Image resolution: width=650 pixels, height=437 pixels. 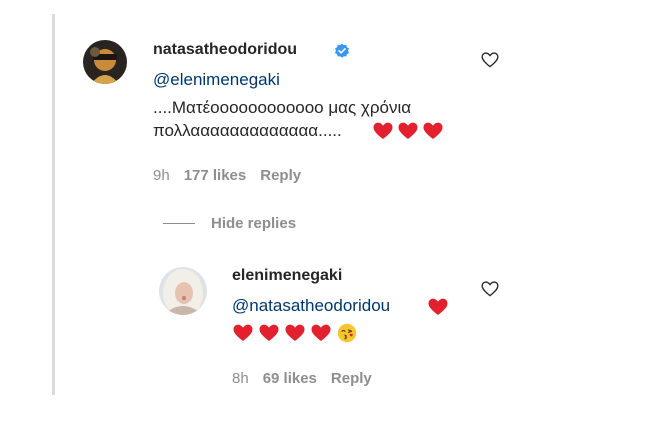 What do you see at coordinates (179, 223) in the screenshot?
I see `divider-dash` at bounding box center [179, 223].